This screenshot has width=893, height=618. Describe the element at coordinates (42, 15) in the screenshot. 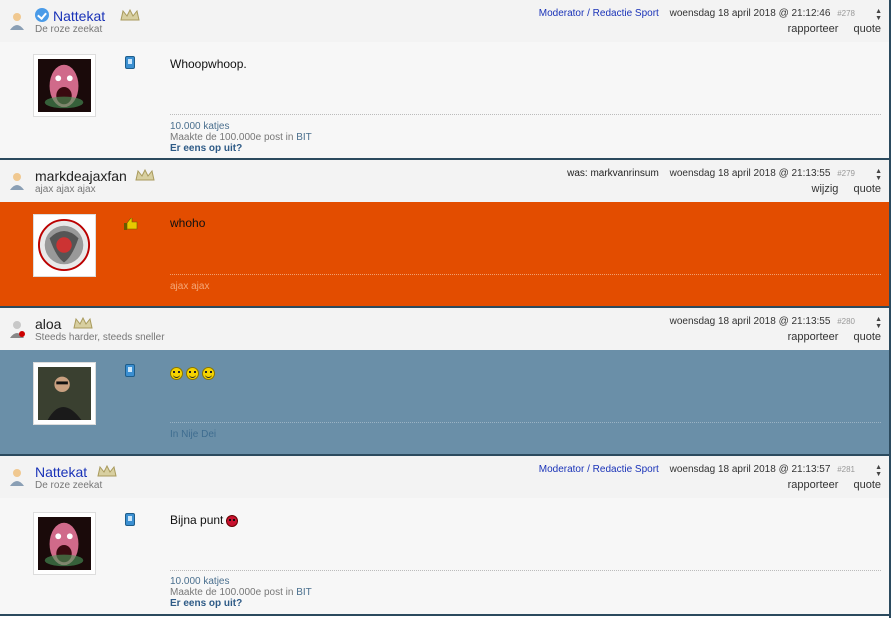

I see `verified-icon` at that location.